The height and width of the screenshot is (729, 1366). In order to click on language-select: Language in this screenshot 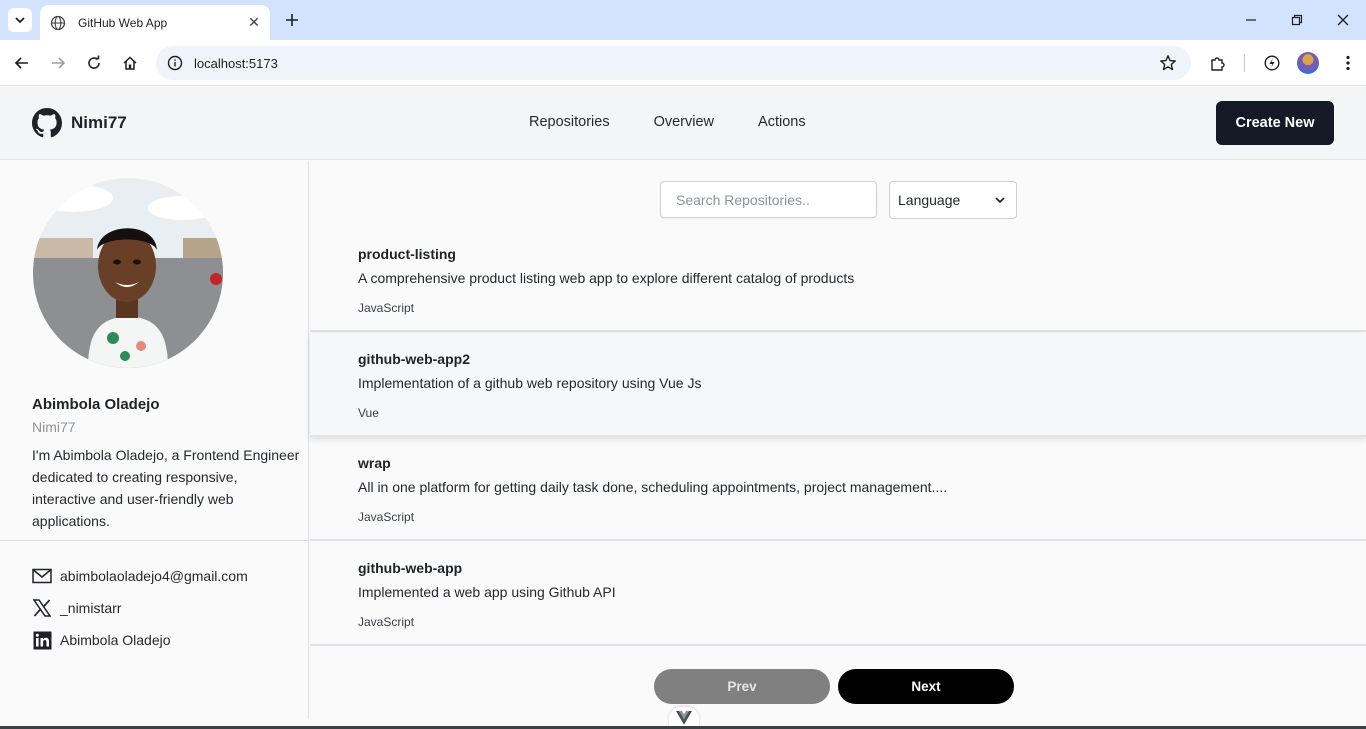, I will do `click(953, 200)`.